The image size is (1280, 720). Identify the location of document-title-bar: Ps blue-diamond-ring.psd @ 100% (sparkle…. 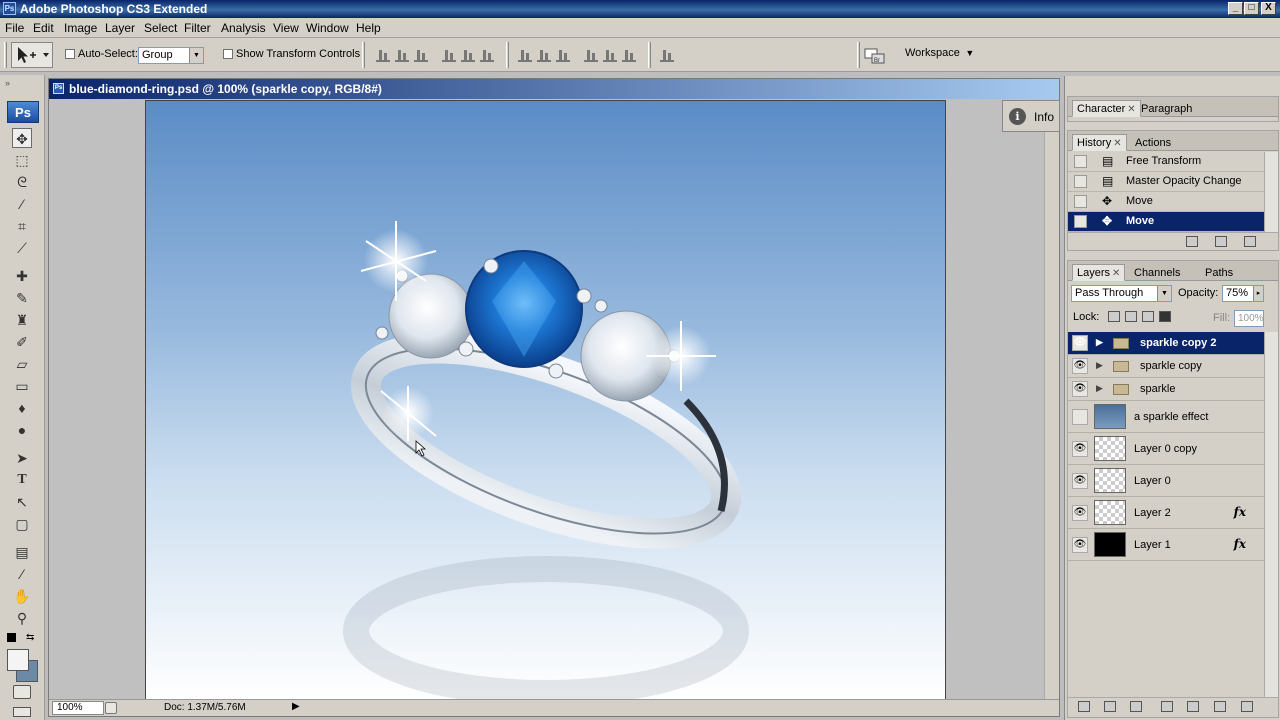
(554, 89).